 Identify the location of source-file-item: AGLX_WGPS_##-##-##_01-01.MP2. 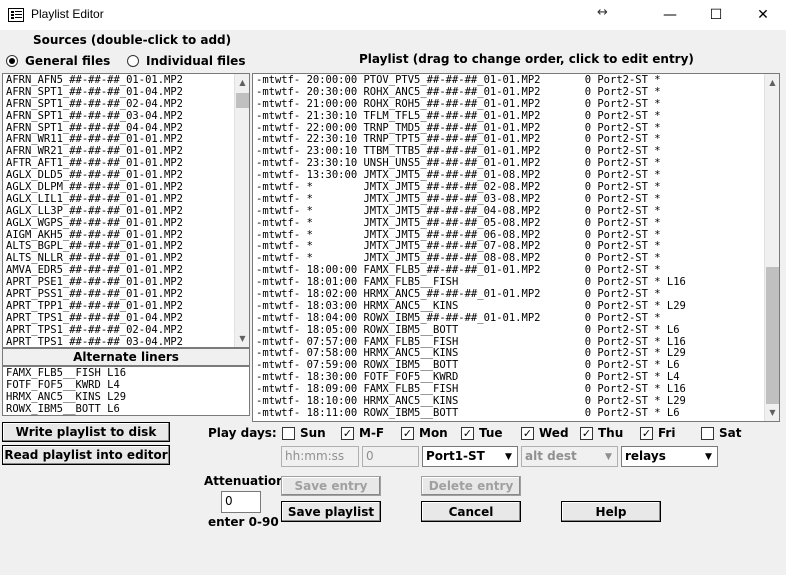
(118, 224).